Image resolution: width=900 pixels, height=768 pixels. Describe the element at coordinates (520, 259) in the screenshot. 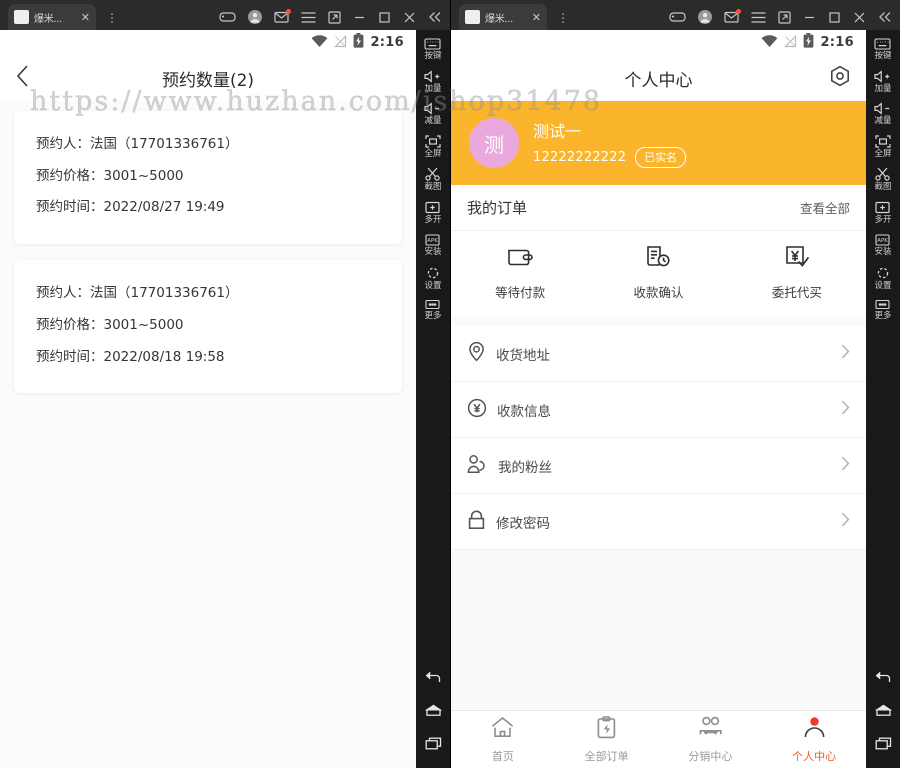

I see `wallet-icon` at that location.